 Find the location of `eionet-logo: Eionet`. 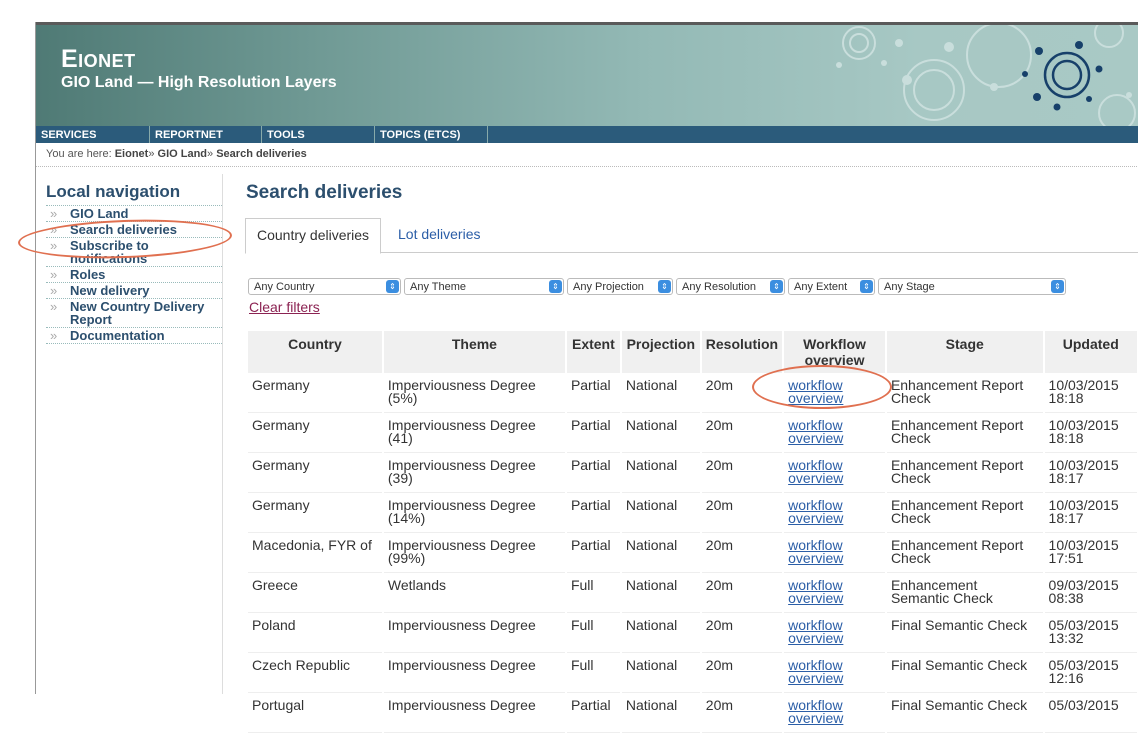

eionet-logo: Eionet is located at coordinates (98, 59).